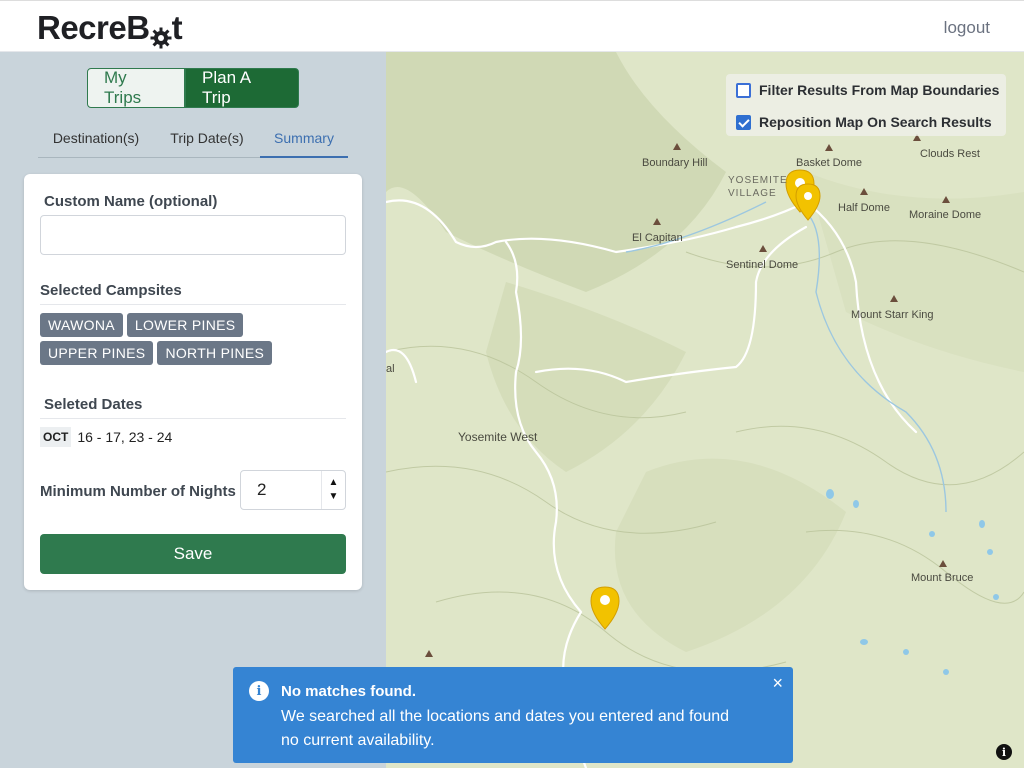  What do you see at coordinates (185, 325) in the screenshot?
I see `campsite-badge: LOWER PINES` at bounding box center [185, 325].